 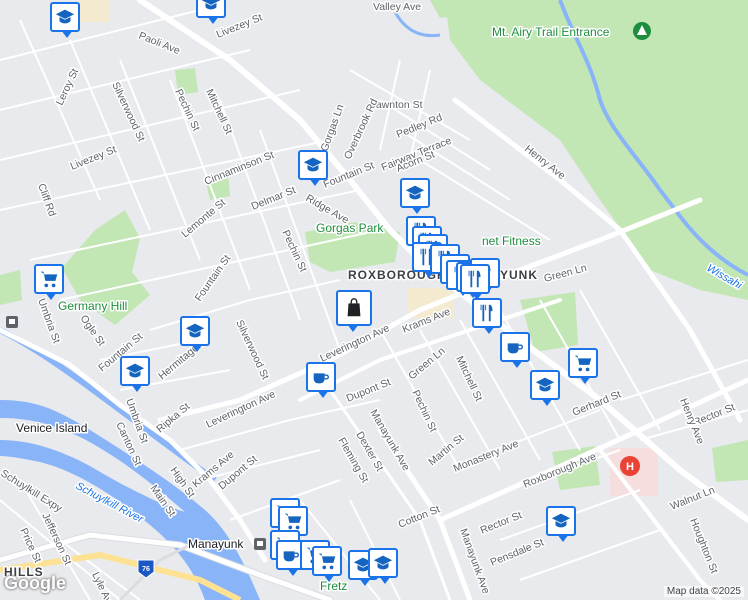 I want to click on shield-number: 76, so click(x=146, y=569).